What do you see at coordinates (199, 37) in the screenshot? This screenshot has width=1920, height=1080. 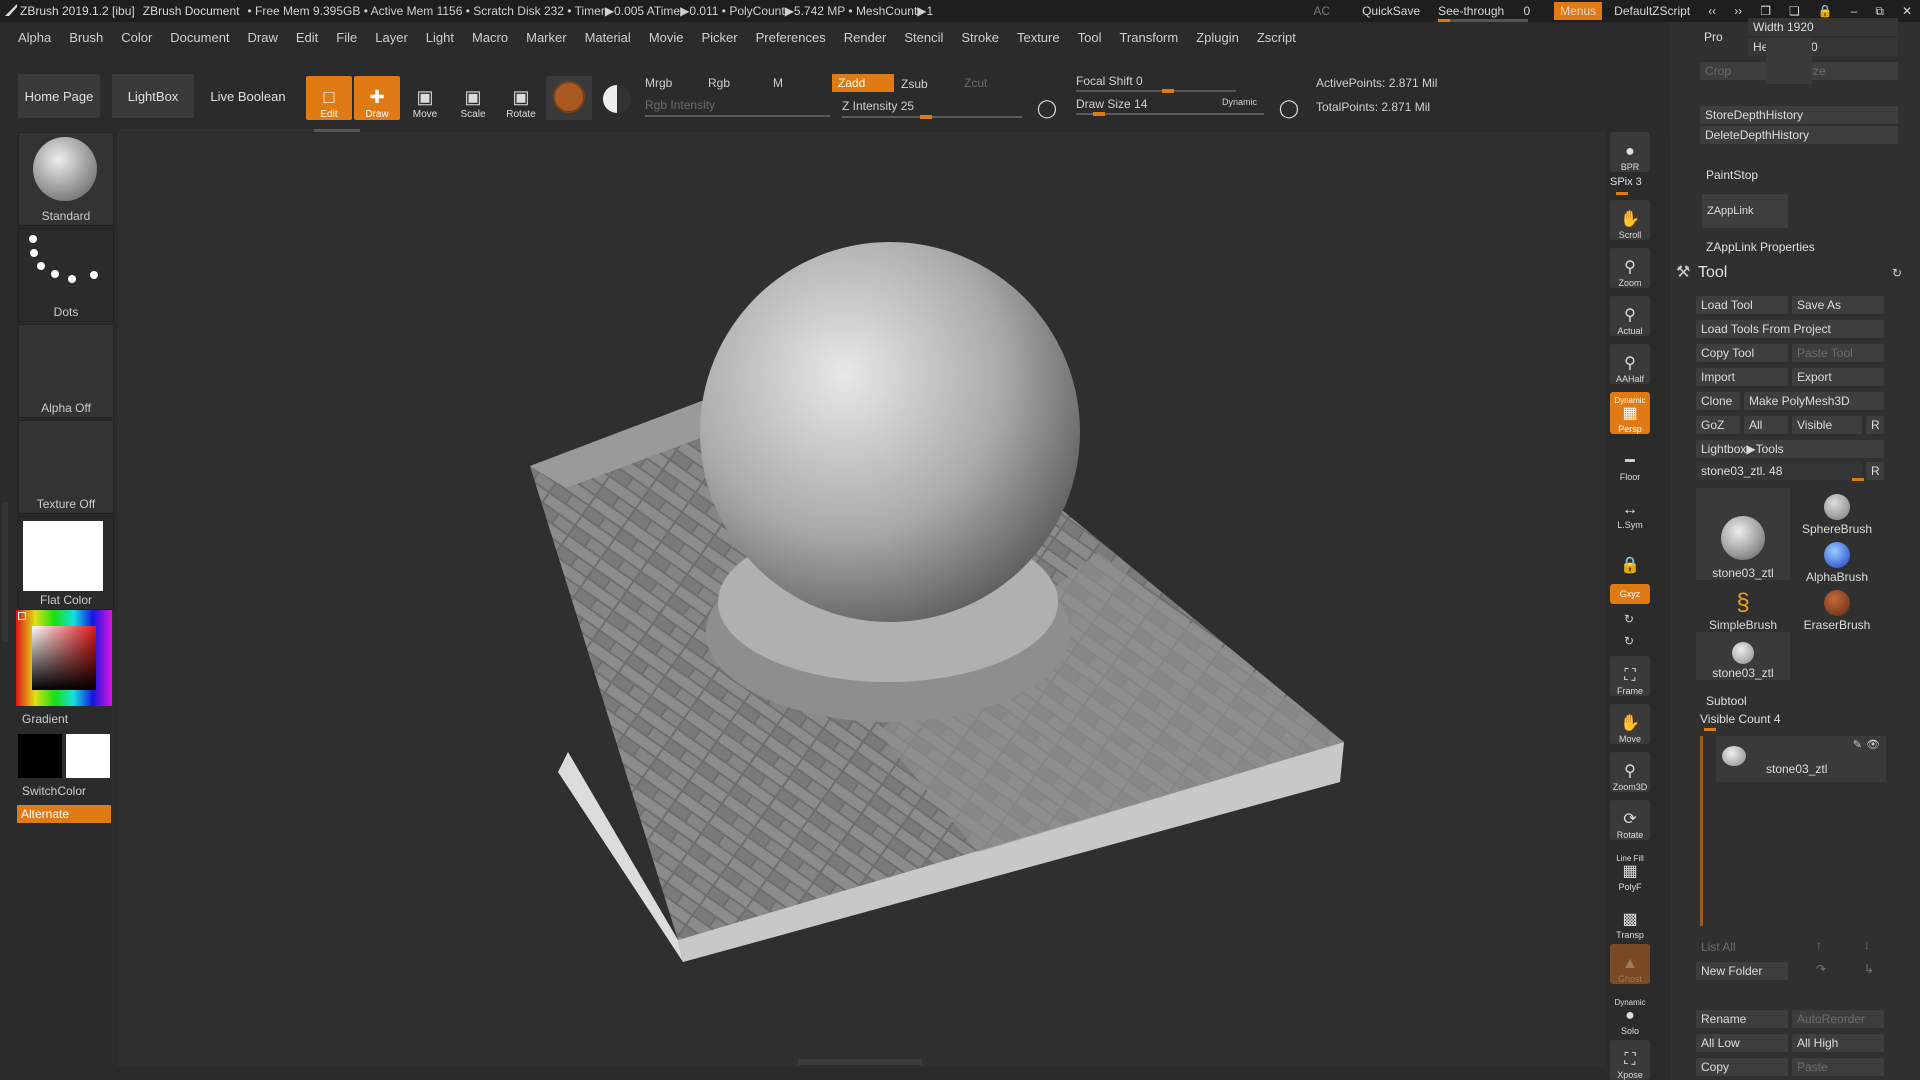 I see `menu-document: Document` at bounding box center [199, 37].